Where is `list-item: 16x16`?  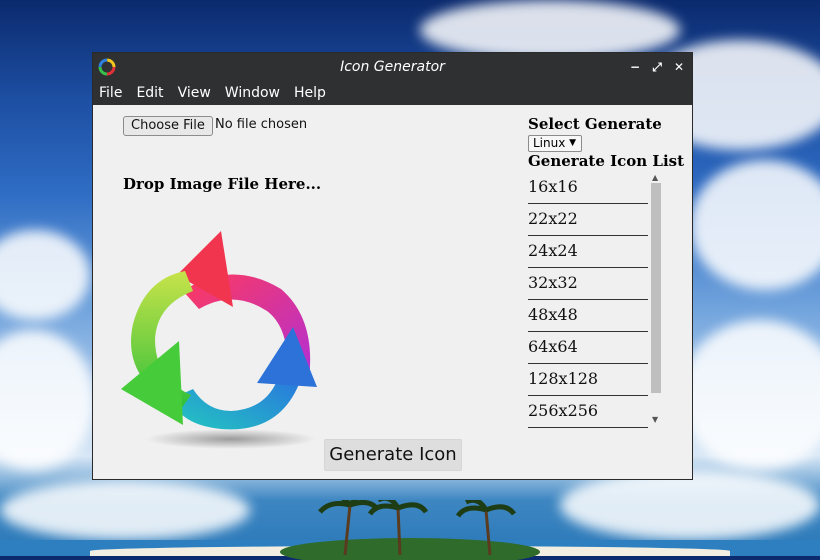 list-item: 16x16 is located at coordinates (588, 188).